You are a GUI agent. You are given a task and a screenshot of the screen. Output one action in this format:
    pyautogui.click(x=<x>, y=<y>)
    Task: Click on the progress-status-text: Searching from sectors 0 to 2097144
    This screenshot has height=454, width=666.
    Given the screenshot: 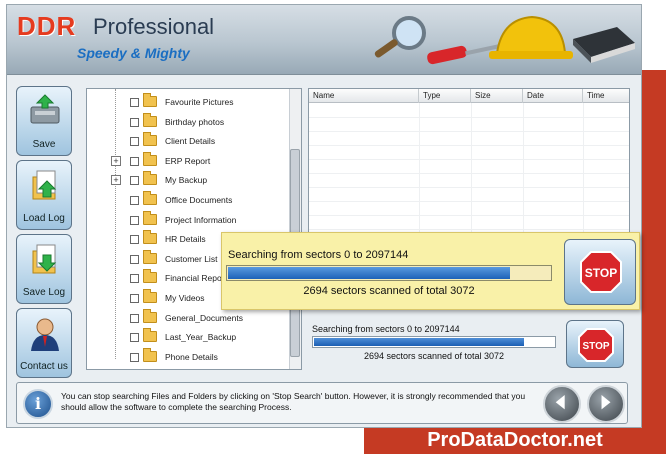 What is the action you would take?
    pyautogui.click(x=386, y=329)
    